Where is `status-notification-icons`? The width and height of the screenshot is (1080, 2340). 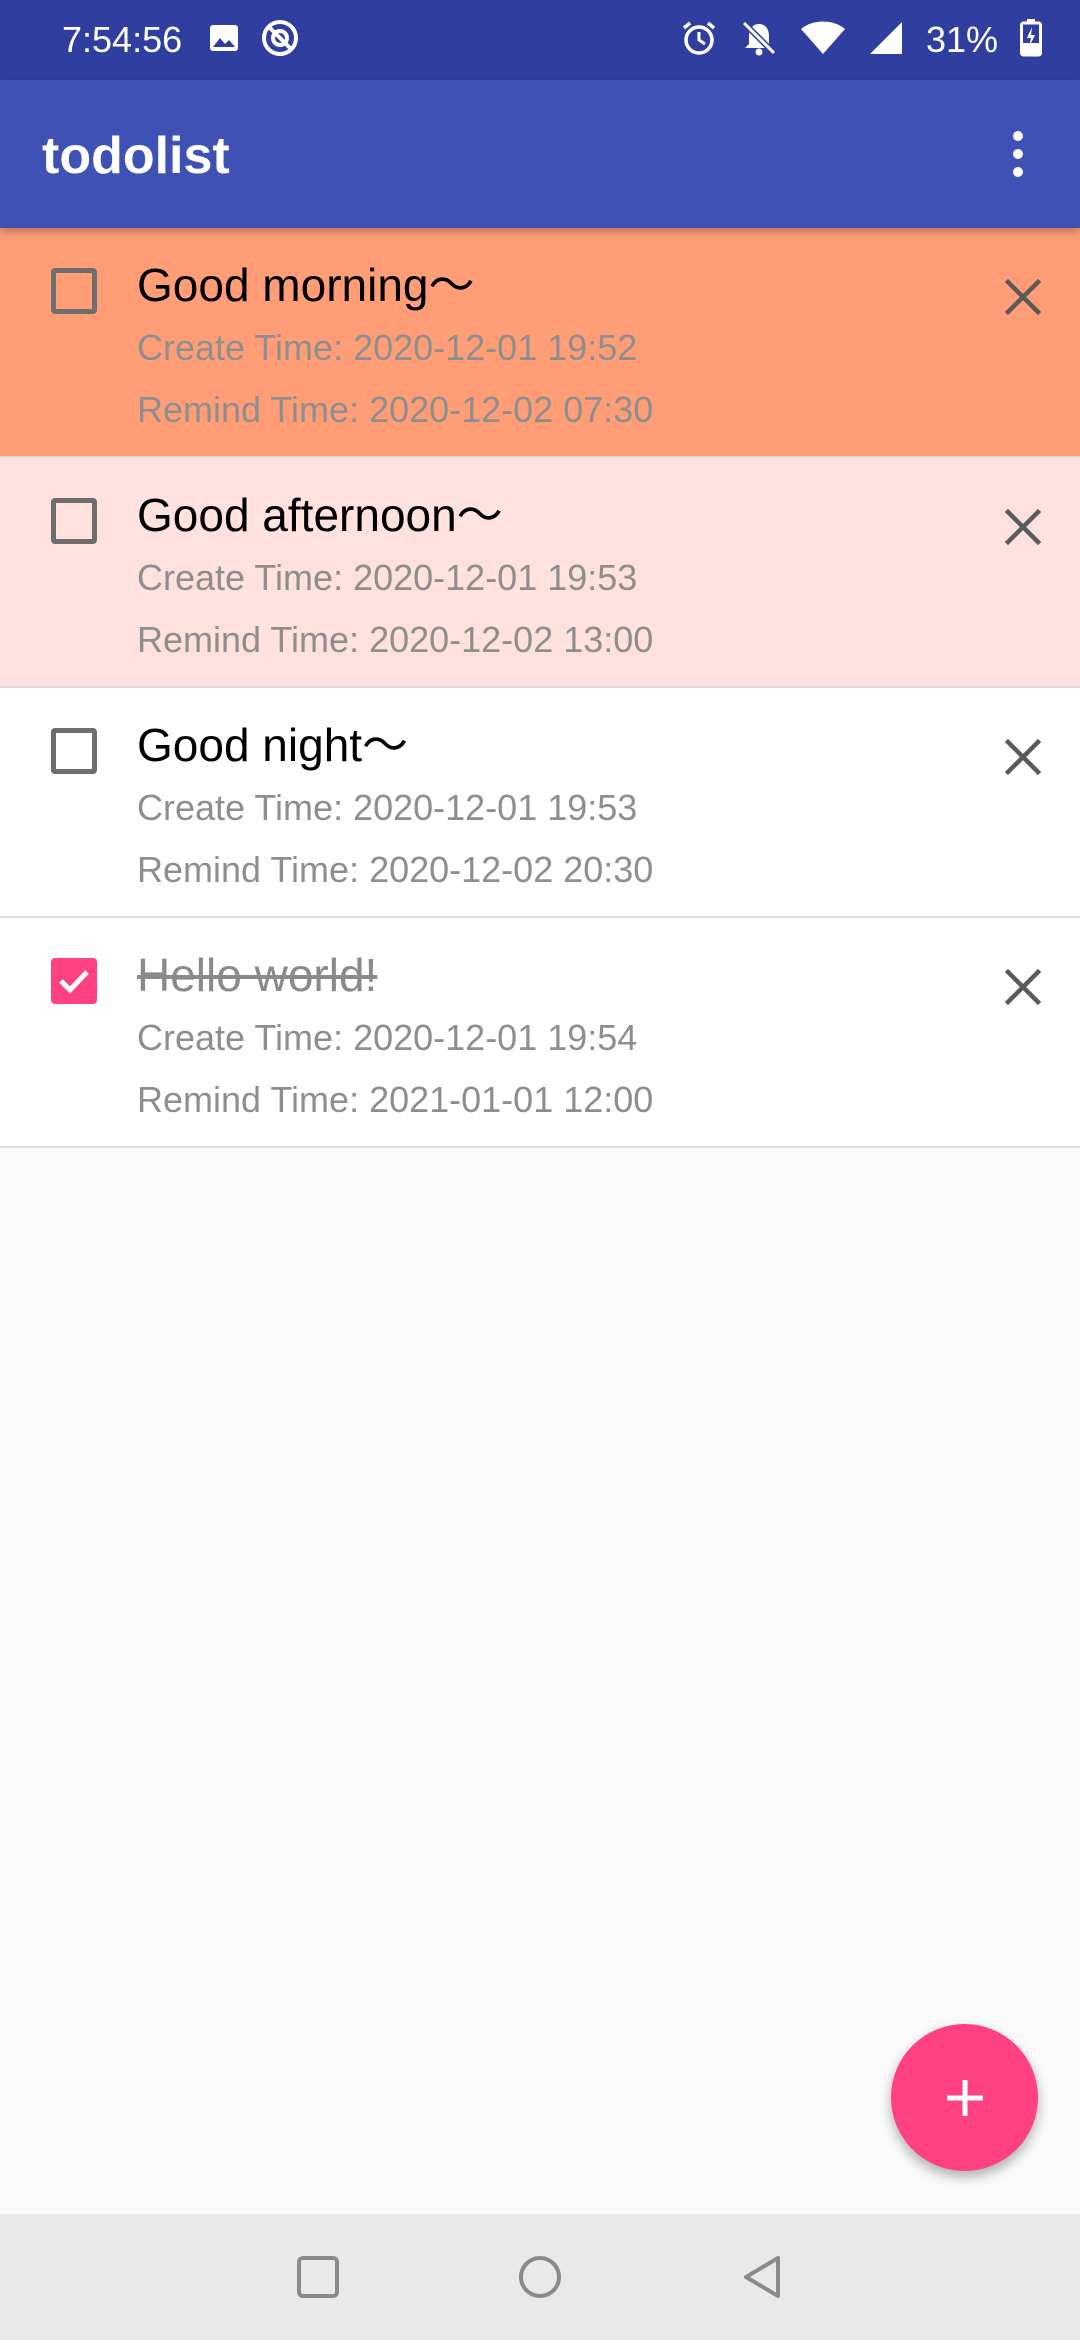 status-notification-icons is located at coordinates (254, 40).